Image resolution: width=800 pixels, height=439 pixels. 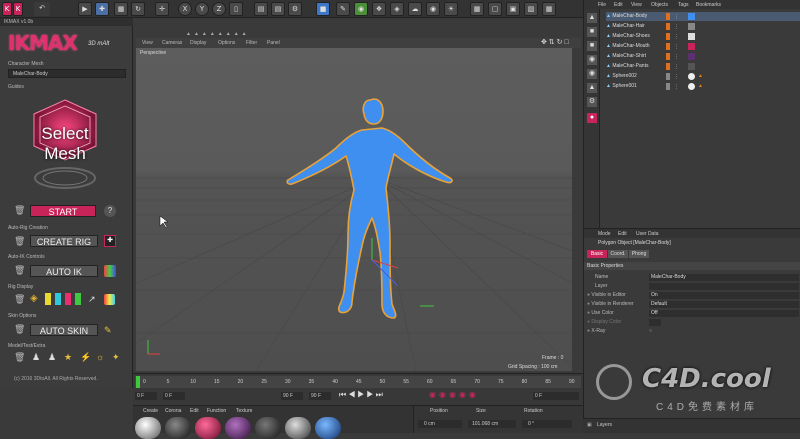 What do you see at coordinates (208, 428) in the screenshot?
I see `material-swatch-pink` at bounding box center [208, 428].